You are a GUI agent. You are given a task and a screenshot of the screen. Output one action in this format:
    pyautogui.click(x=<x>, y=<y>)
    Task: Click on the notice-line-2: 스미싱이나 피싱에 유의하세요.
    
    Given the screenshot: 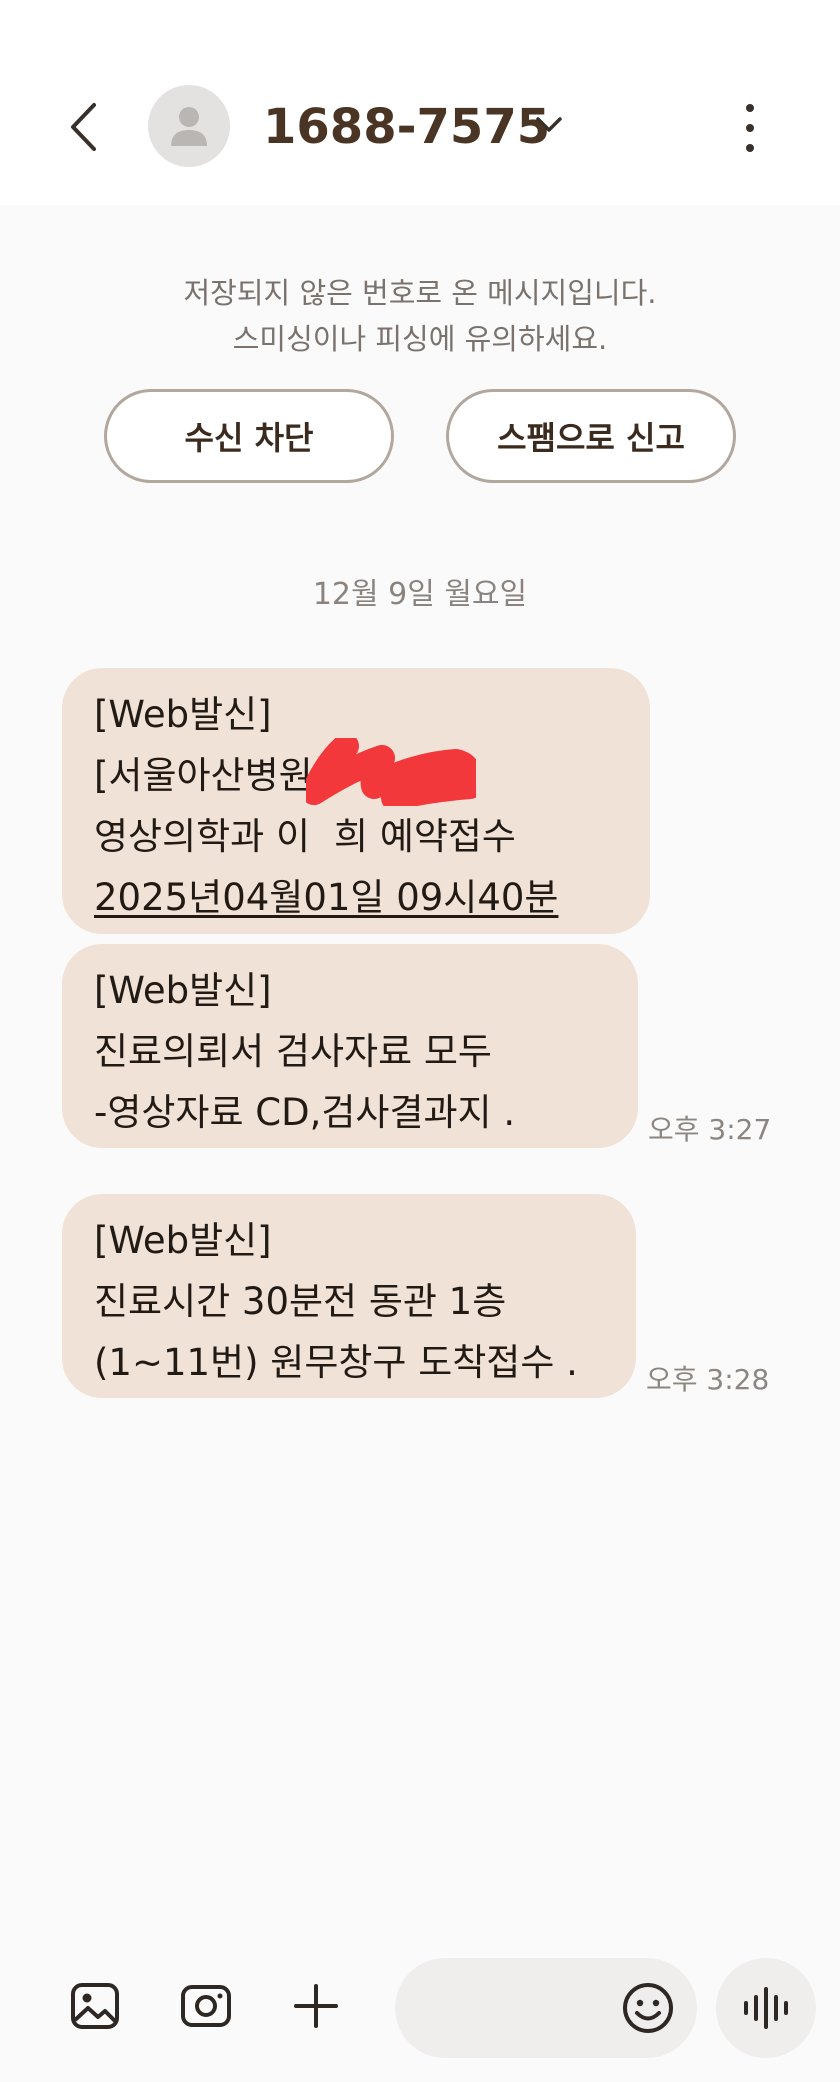 What is the action you would take?
    pyautogui.click(x=420, y=339)
    